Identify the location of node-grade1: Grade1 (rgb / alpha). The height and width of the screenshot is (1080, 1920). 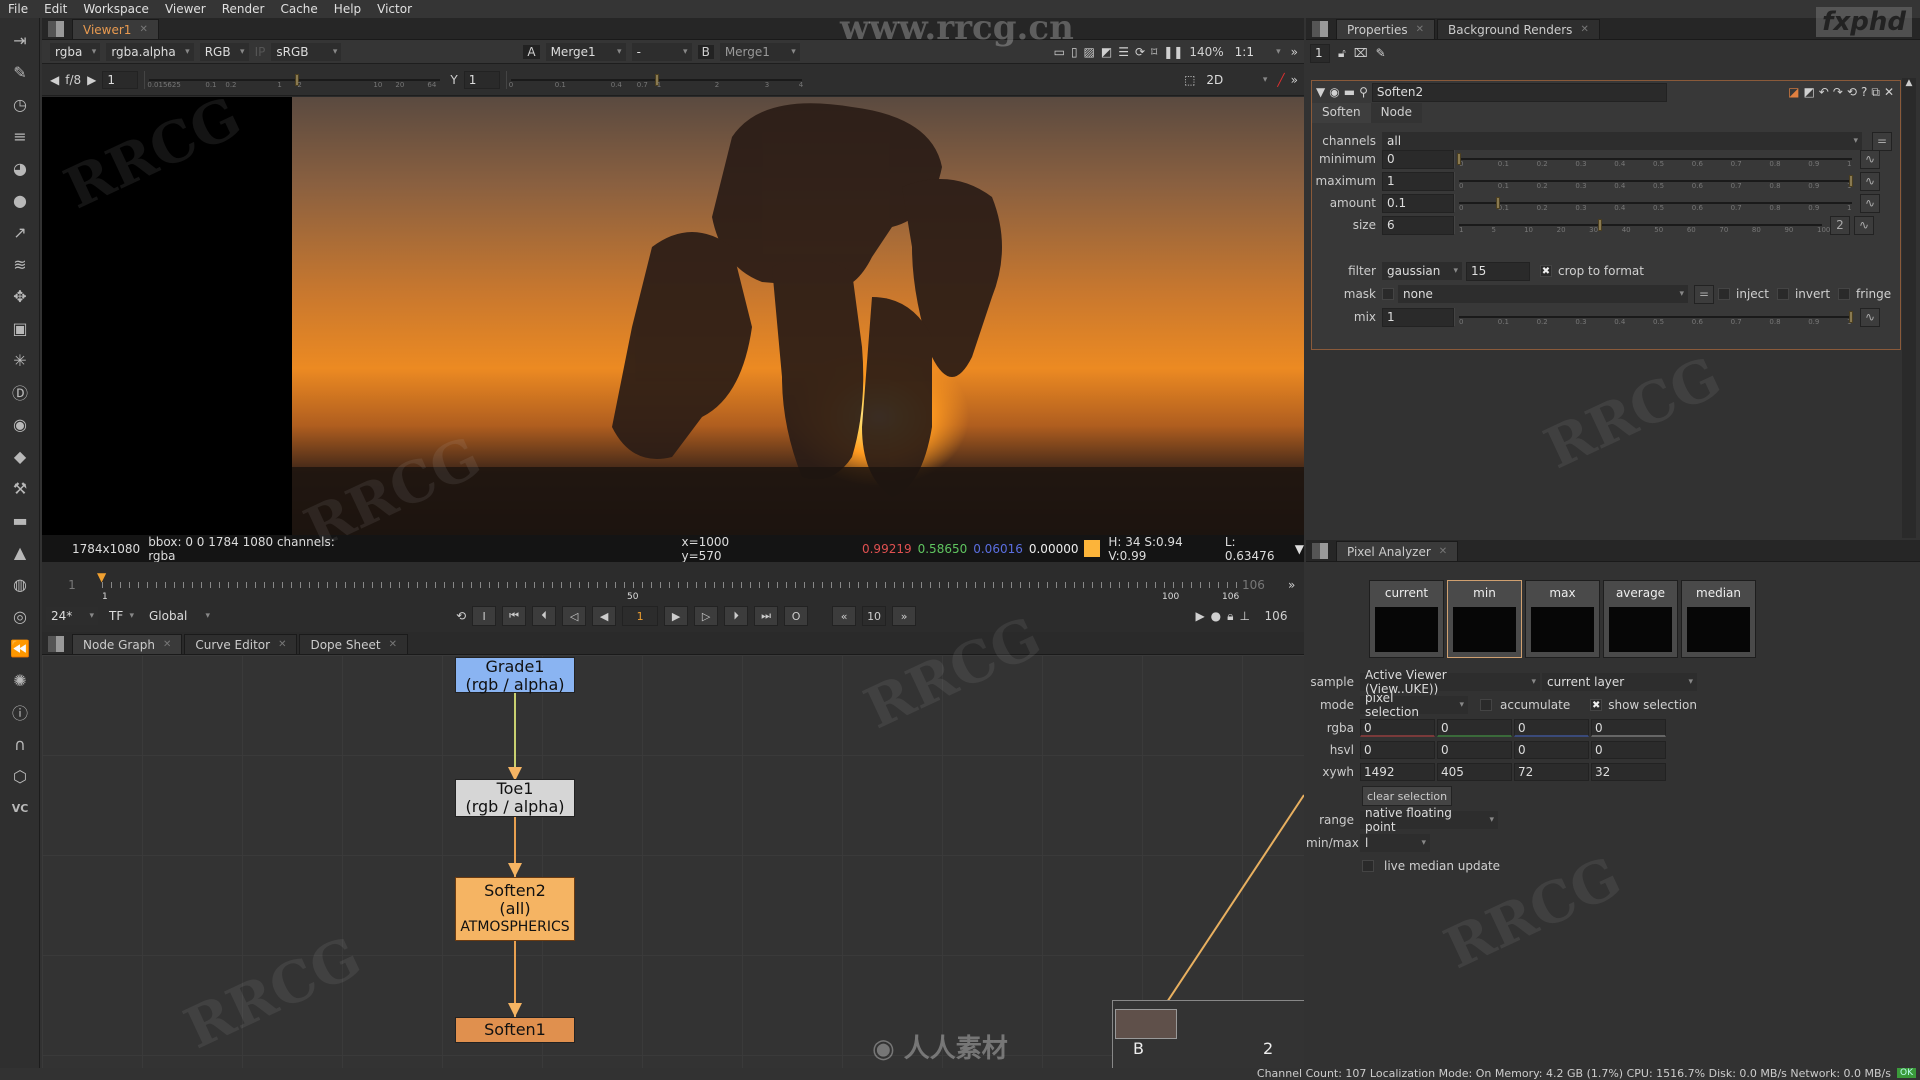
(515, 675).